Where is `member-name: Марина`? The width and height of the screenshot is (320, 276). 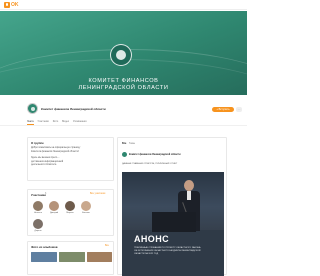
member-name: Марина is located at coordinates (70, 212).